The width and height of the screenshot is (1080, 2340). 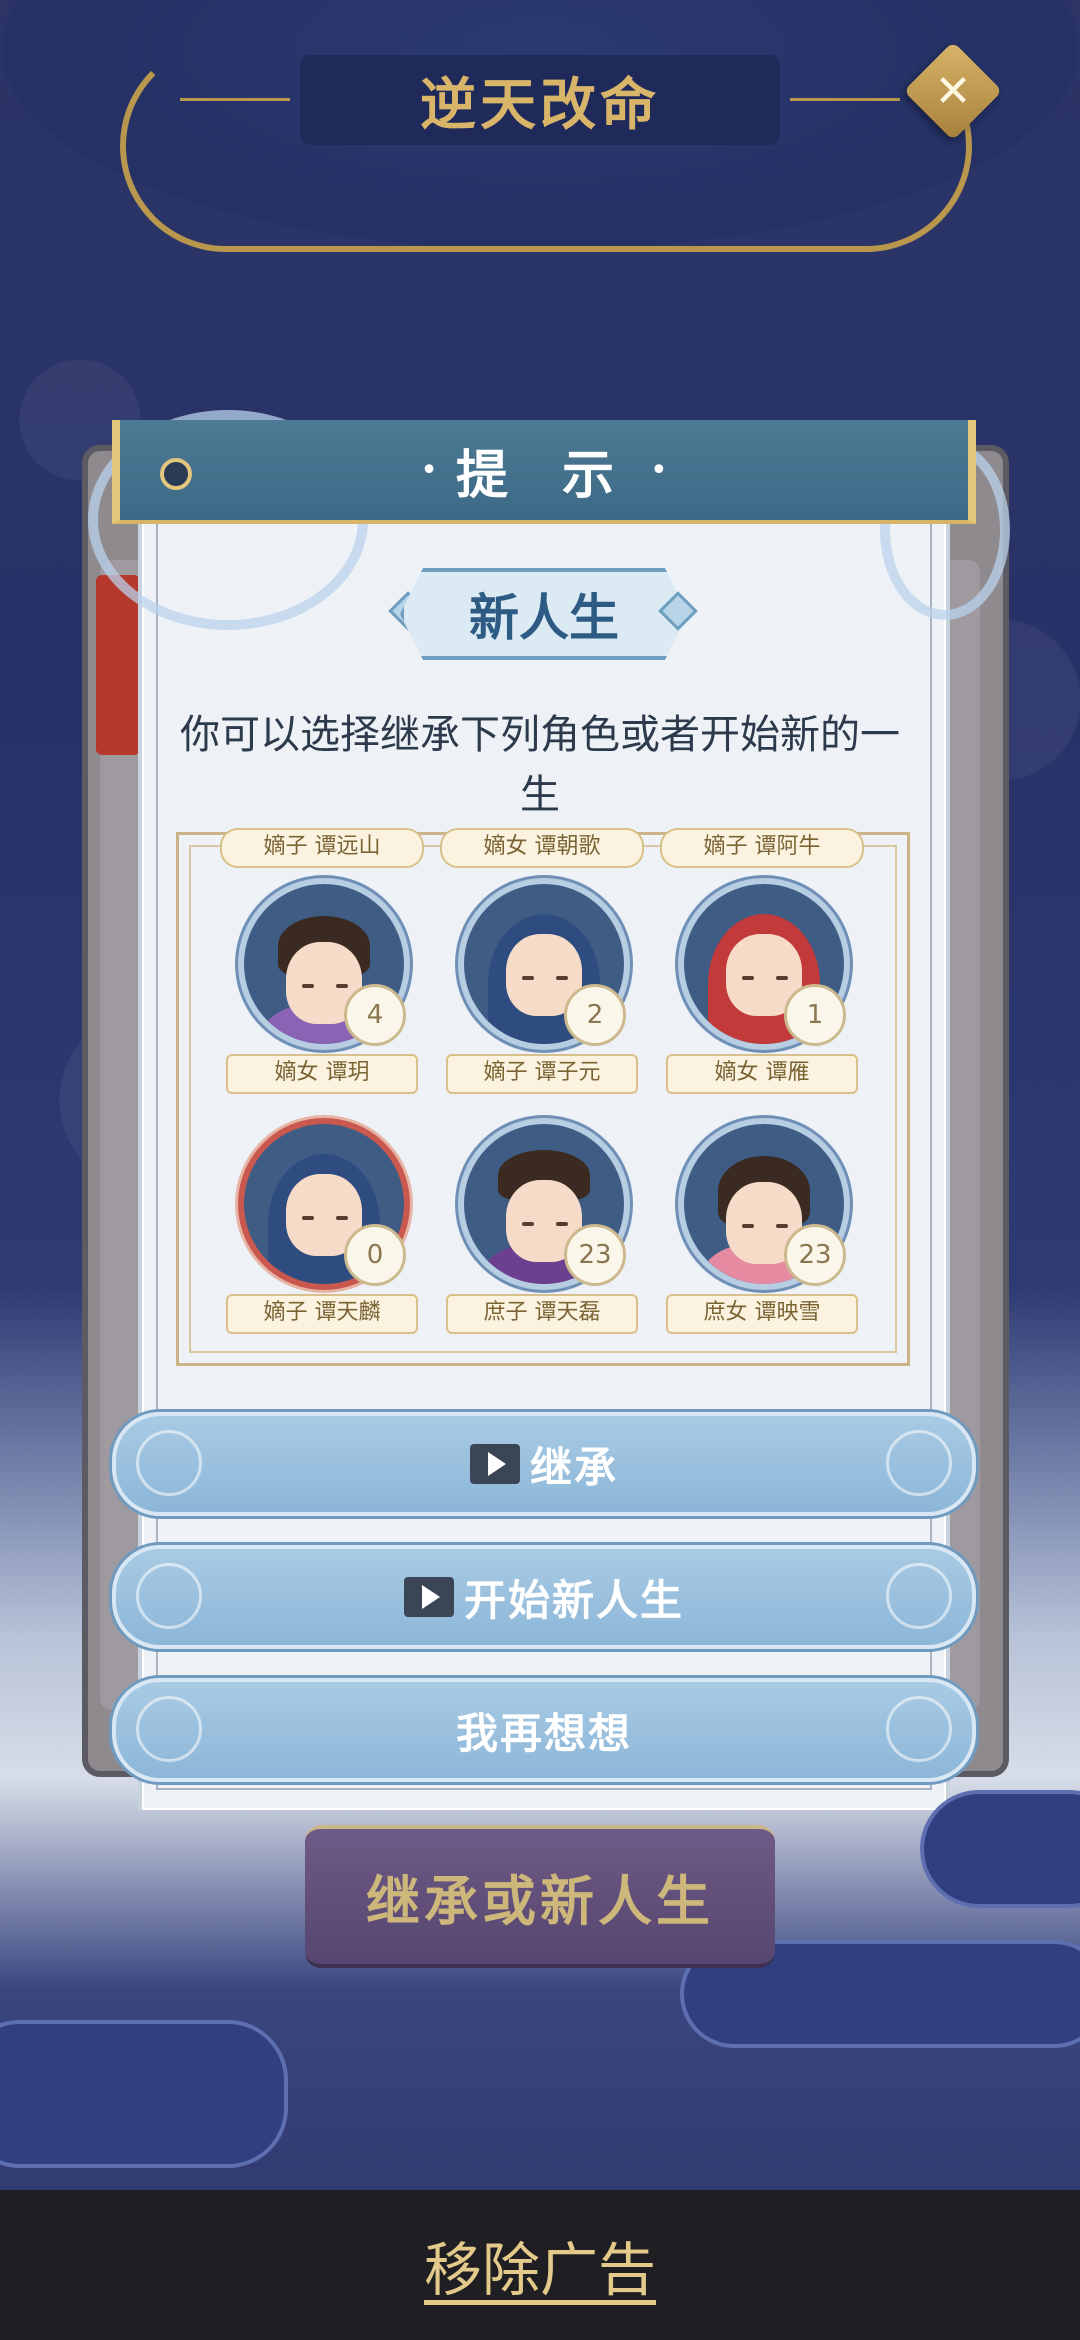 I want to click on subtitle-badge: 新人生, so click(x=544, y=614).